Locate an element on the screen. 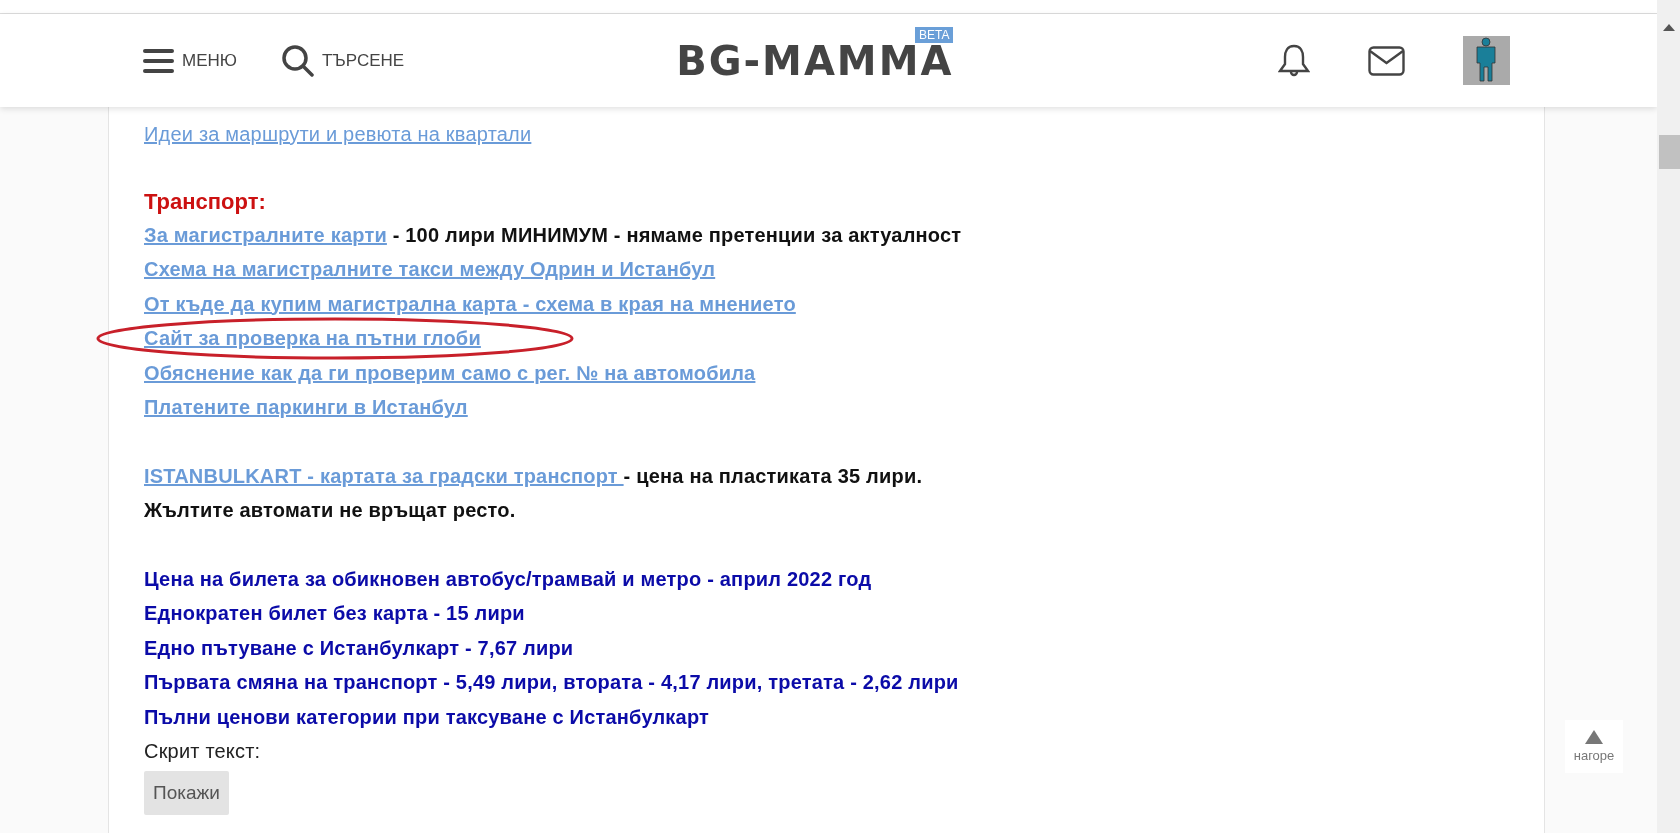  scroll-up-icon is located at coordinates (1668, 27).